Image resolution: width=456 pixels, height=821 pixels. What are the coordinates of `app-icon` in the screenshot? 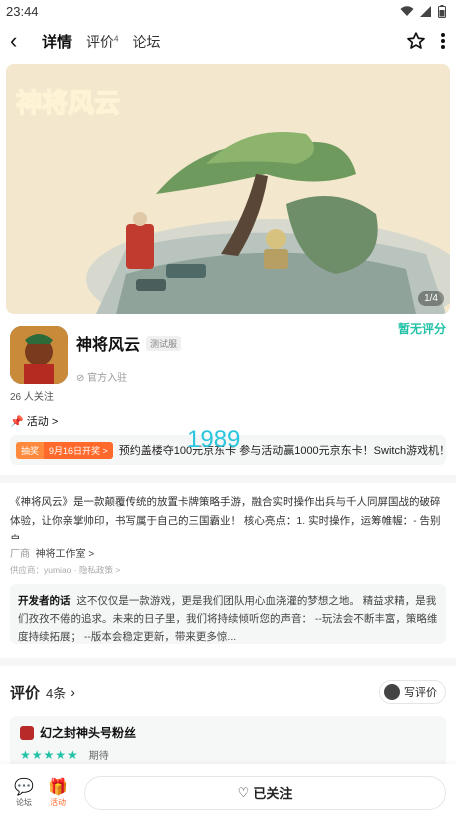 It's located at (39, 355).